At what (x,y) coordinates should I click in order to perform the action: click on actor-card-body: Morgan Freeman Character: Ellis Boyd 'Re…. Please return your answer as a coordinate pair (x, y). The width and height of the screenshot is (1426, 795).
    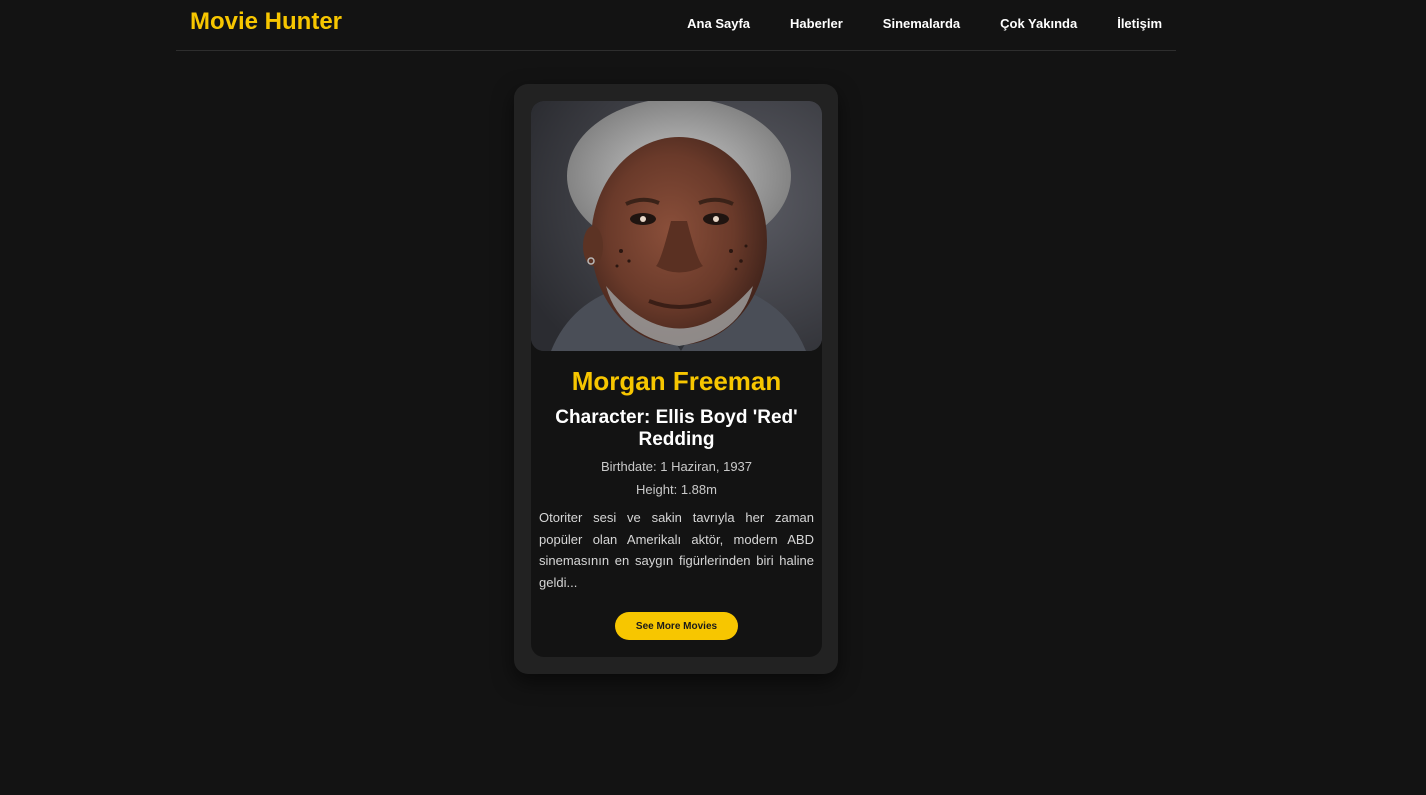
    Looking at the image, I should click on (676, 379).